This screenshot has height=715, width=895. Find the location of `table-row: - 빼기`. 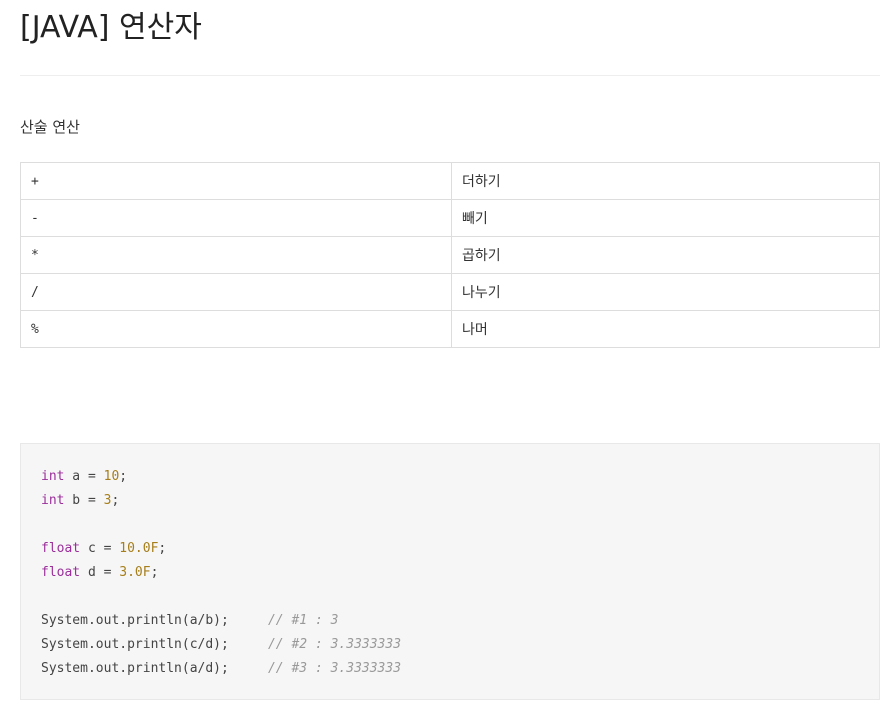

table-row: - 빼기 is located at coordinates (450, 218).